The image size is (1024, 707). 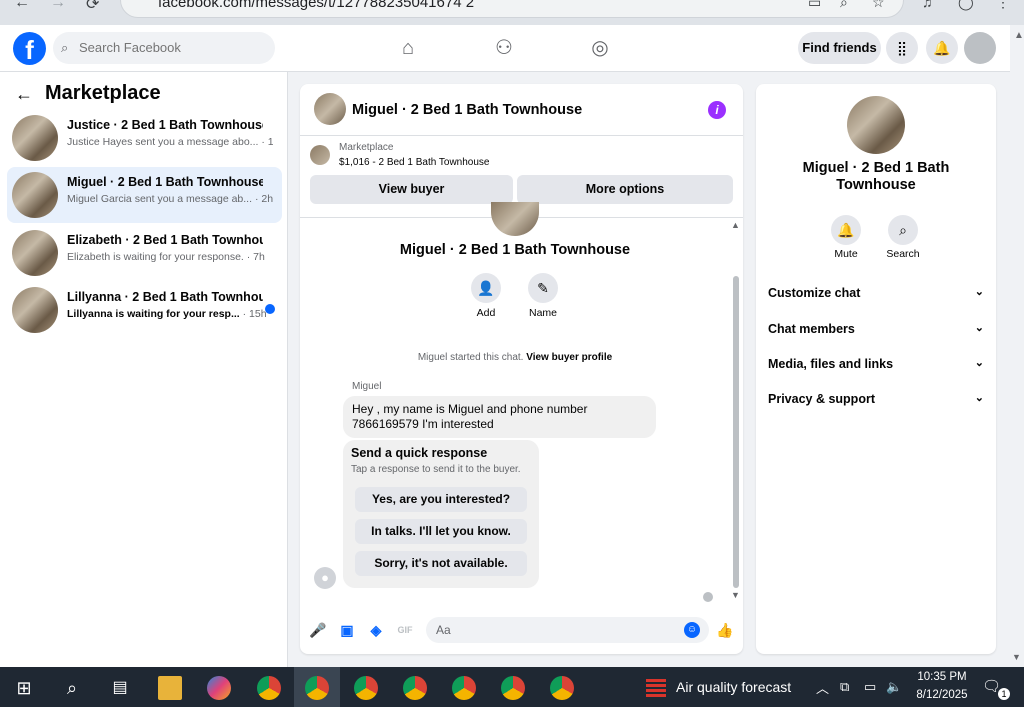 I want to click on account-avatar, so click(x=980, y=48).